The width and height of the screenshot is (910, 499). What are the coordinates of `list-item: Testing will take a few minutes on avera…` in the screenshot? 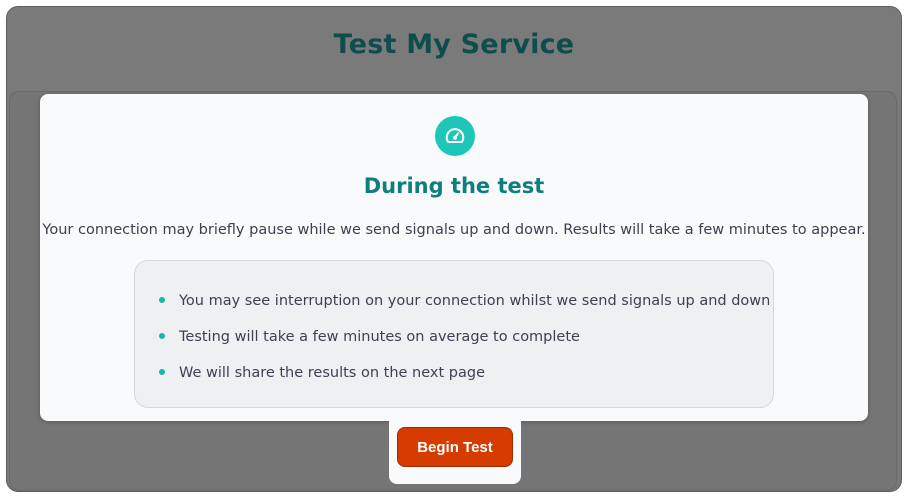 It's located at (464, 341).